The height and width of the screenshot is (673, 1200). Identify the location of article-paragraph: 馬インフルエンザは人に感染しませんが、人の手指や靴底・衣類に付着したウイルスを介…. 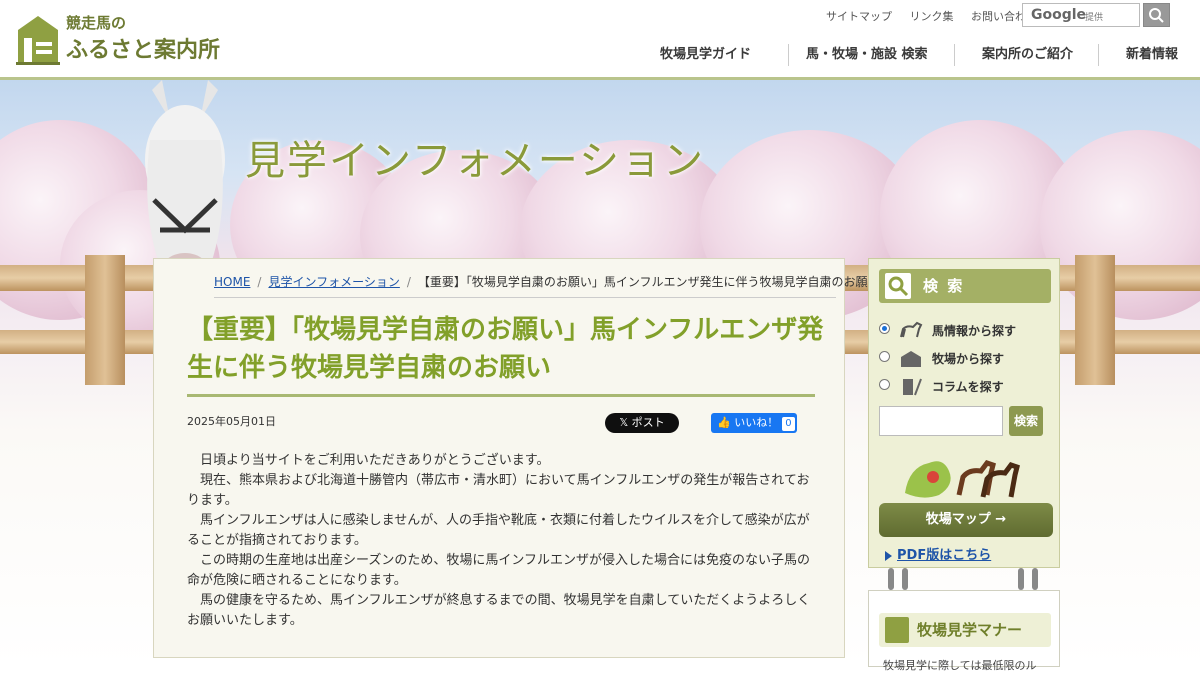
(498, 530).